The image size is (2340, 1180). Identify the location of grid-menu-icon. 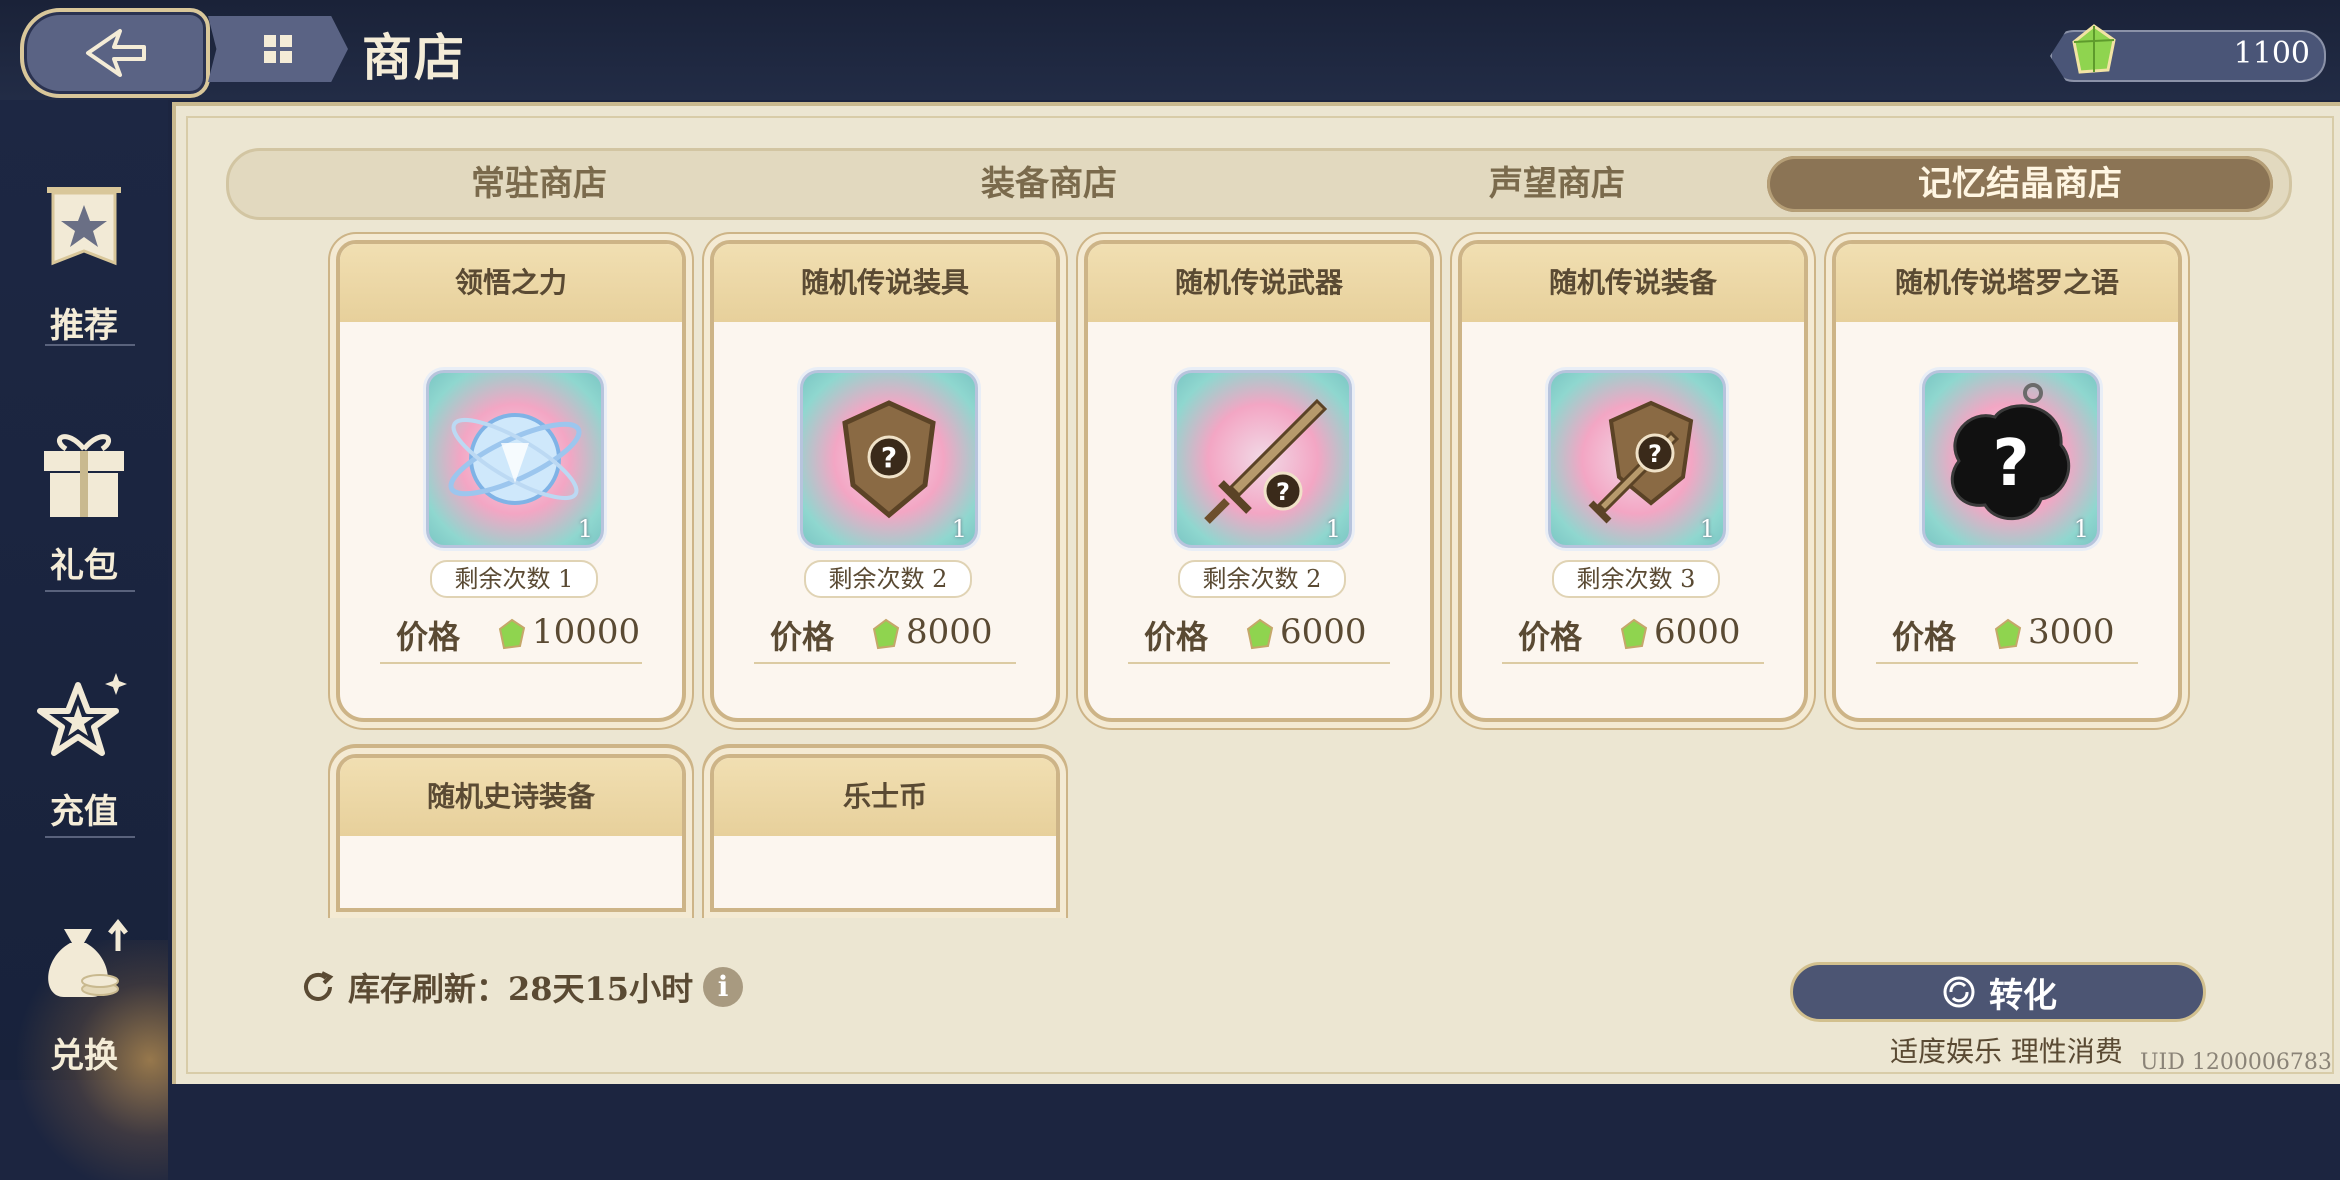
(278, 49).